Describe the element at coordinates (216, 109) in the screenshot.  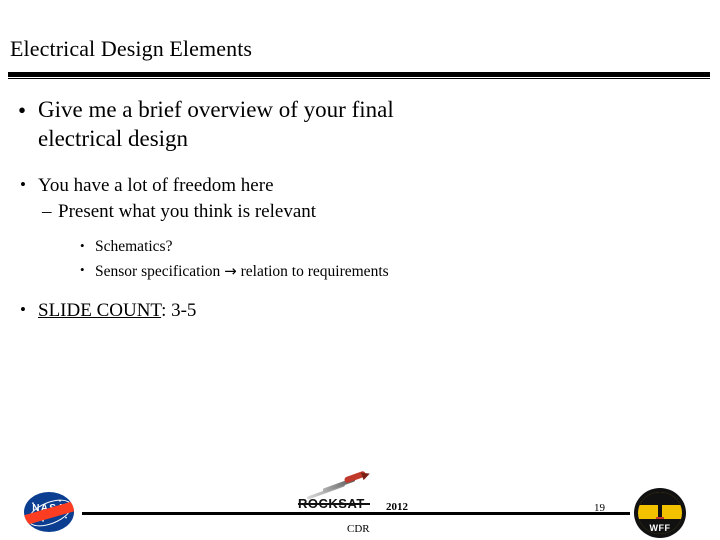
I see `bullet-text-line1: Give me a brief overview of your final` at that location.